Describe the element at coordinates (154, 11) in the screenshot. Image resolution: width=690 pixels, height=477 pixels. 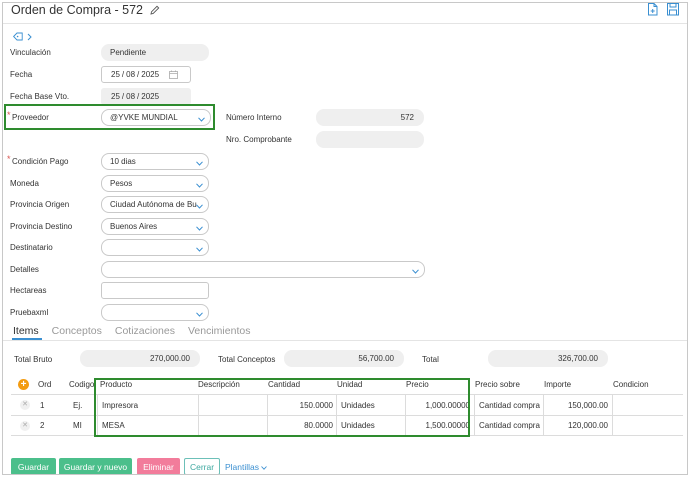
I see `edit-pencil-icon` at that location.